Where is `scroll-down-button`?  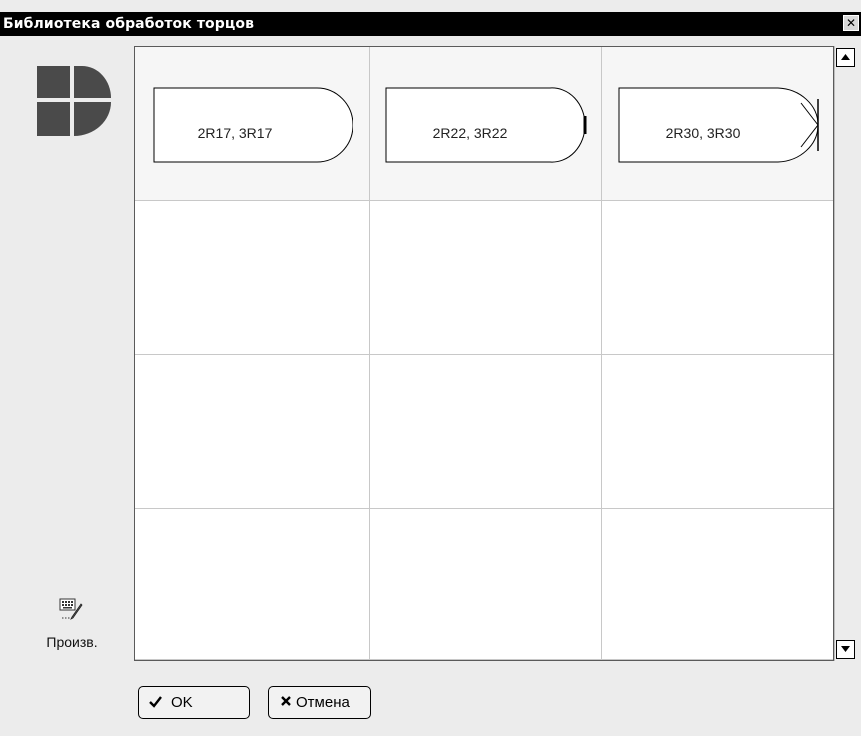
scroll-down-button is located at coordinates (845, 649).